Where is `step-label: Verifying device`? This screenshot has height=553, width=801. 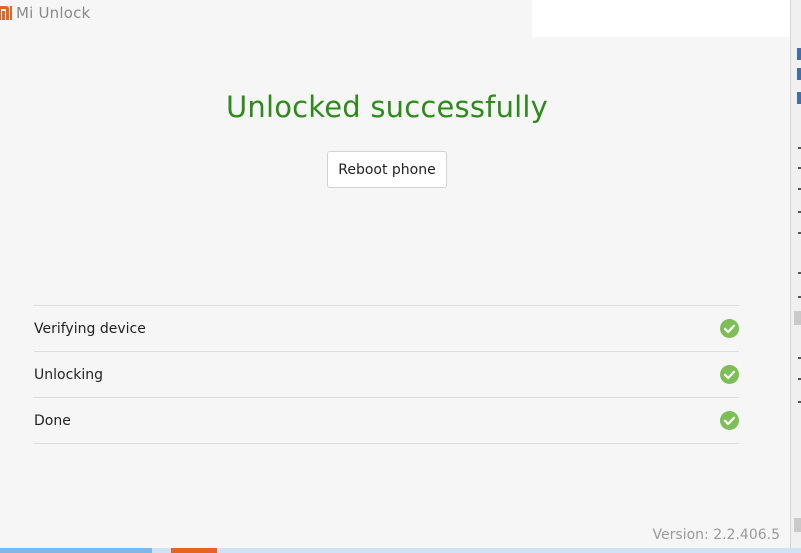 step-label: Verifying device is located at coordinates (90, 328).